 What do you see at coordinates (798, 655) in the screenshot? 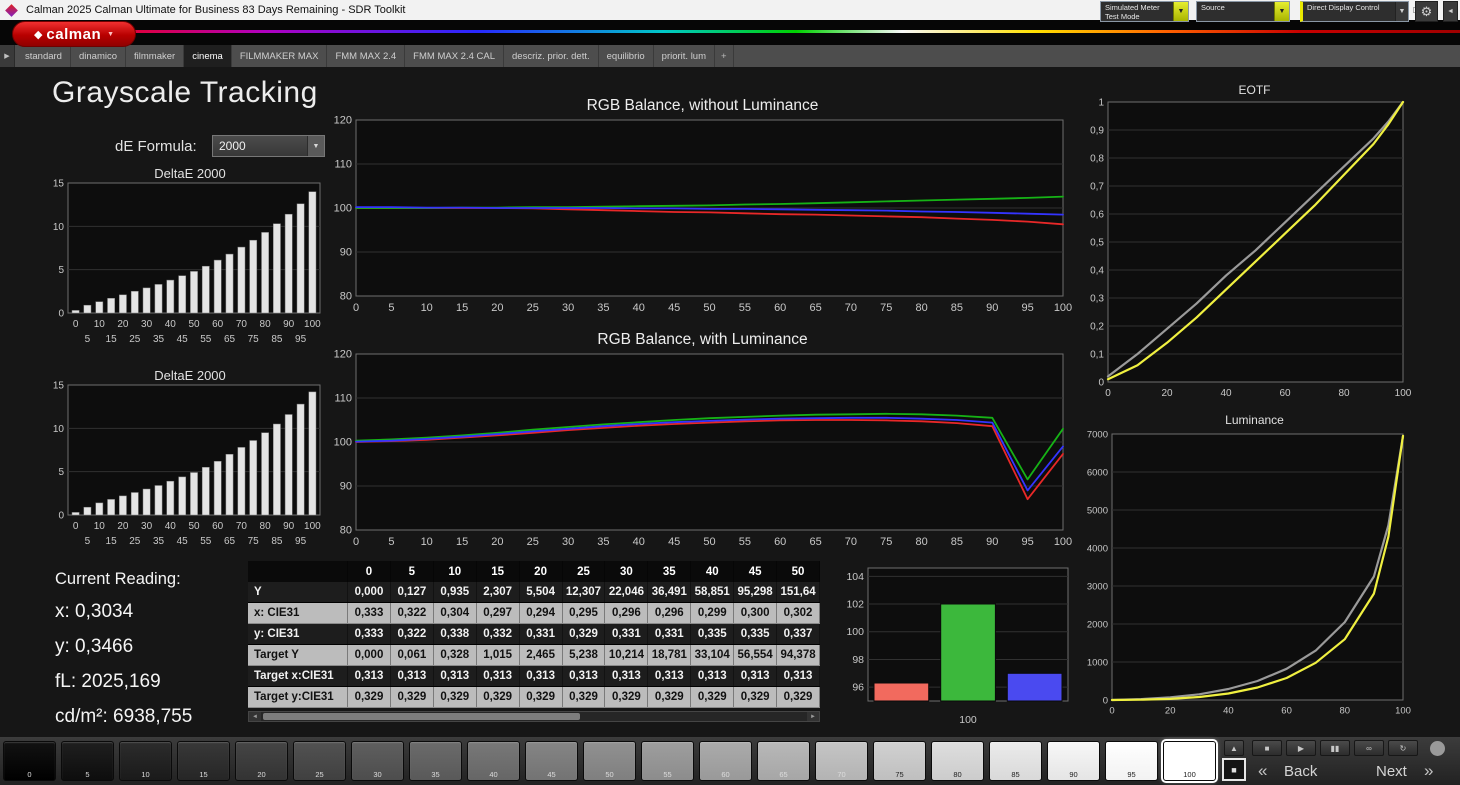
I see `table-cell: 94,378` at bounding box center [798, 655].